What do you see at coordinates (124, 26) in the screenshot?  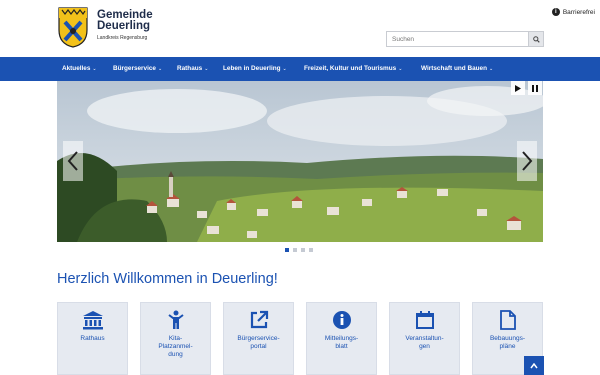 I see `site-name-line2: Deuerling` at bounding box center [124, 26].